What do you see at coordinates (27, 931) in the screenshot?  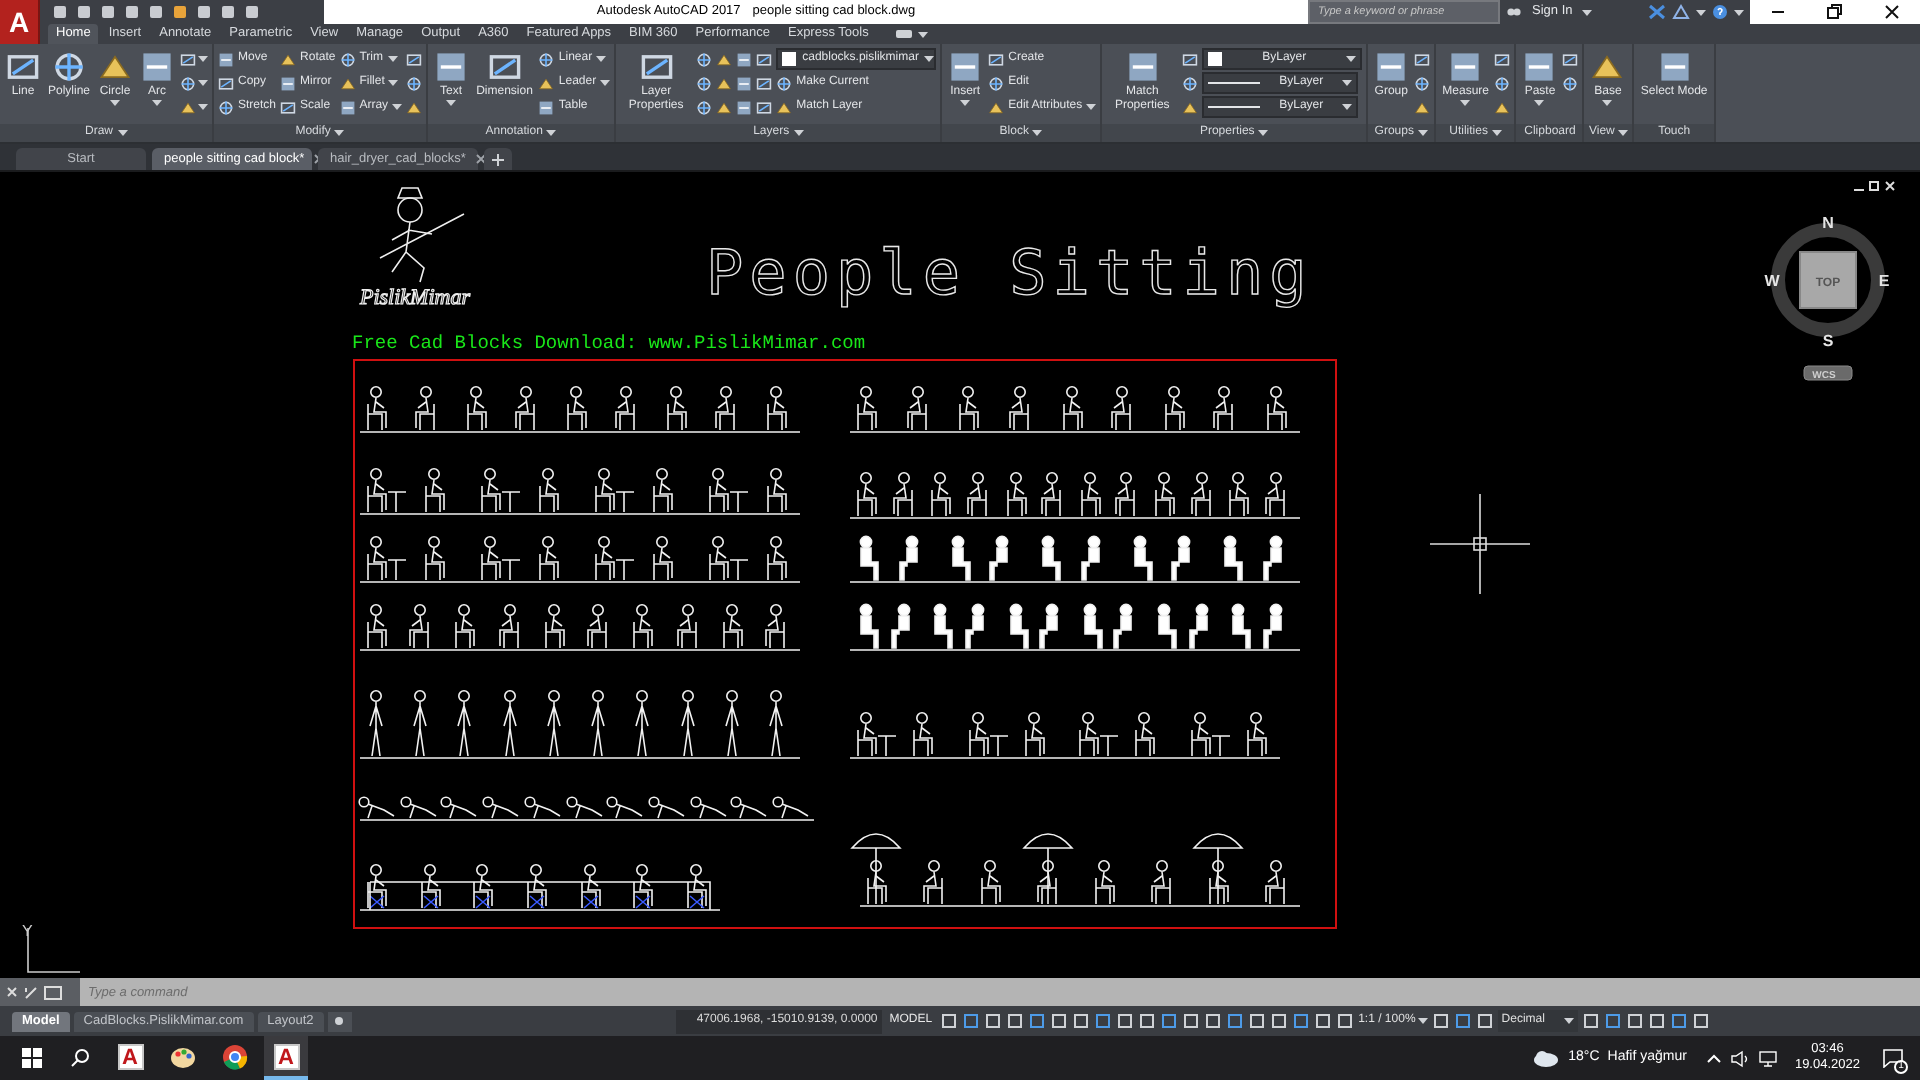 I see `ucs-axis-label: Y` at bounding box center [27, 931].